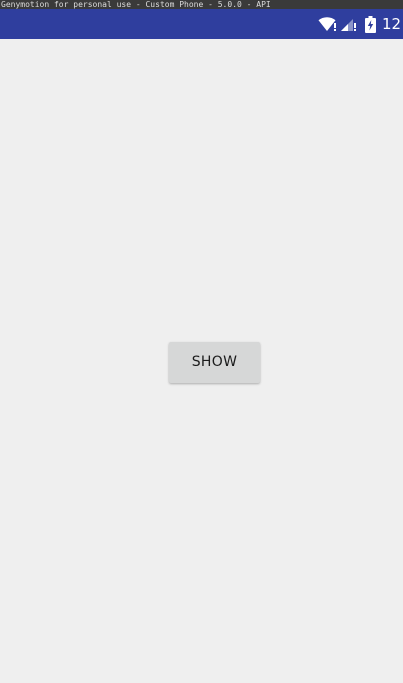  Describe the element at coordinates (392, 24) in the screenshot. I see `status-clock: 12` at that location.